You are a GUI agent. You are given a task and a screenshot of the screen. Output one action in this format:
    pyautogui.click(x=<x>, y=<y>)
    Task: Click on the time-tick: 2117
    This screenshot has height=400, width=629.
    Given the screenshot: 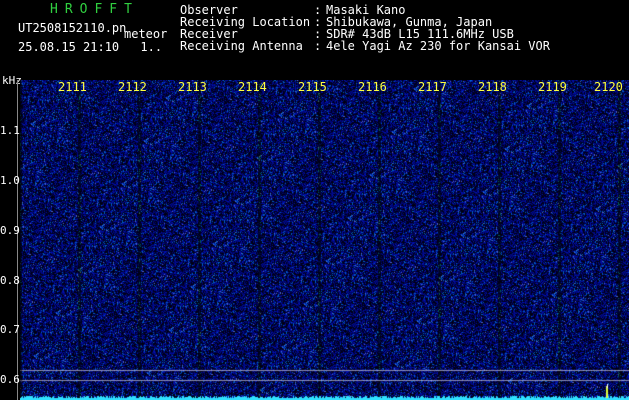 What is the action you would take?
    pyautogui.click(x=432, y=87)
    